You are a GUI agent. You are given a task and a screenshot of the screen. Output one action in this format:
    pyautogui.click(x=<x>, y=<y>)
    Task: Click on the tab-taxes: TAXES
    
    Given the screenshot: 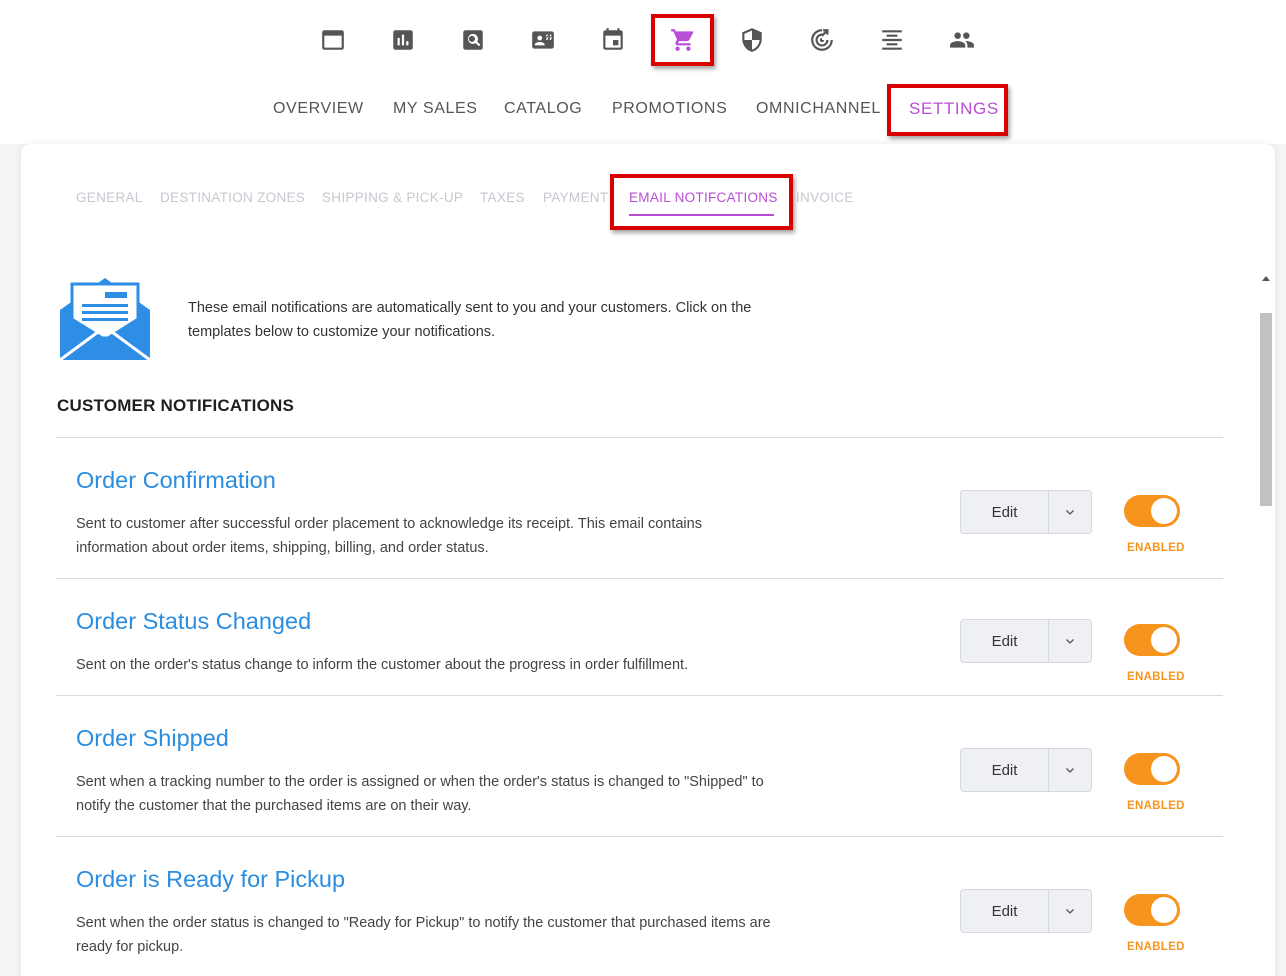 What is the action you would take?
    pyautogui.click(x=502, y=197)
    